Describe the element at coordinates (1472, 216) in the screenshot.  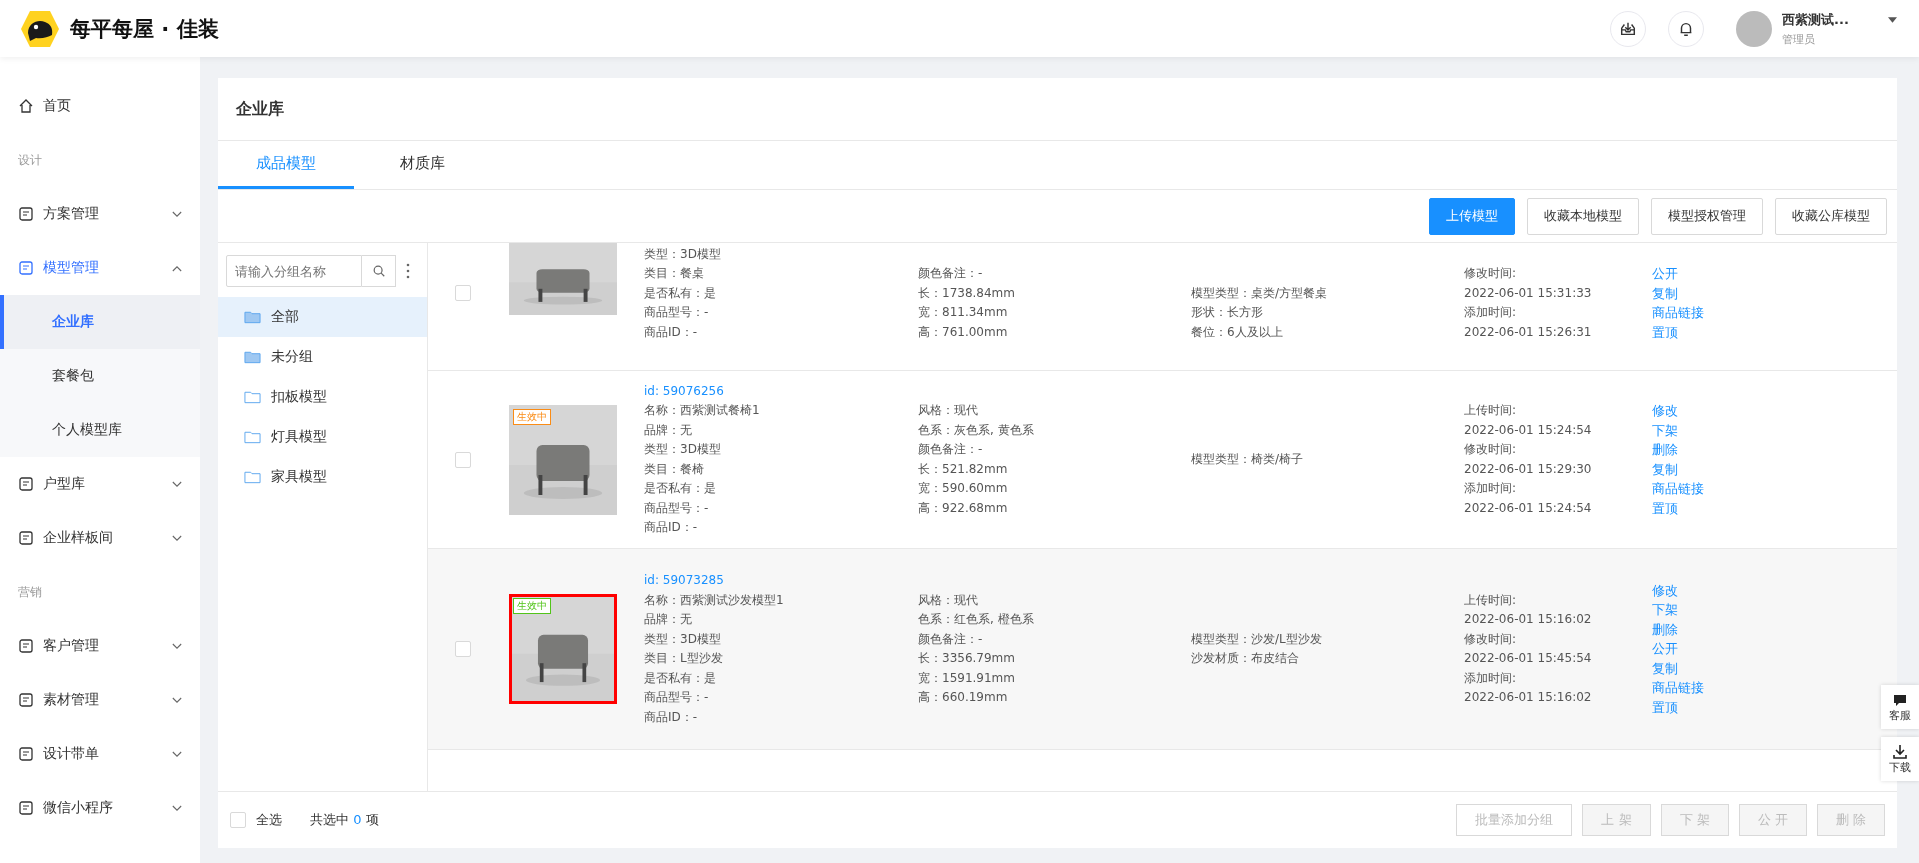
I see `upload-button: 上传模型` at that location.